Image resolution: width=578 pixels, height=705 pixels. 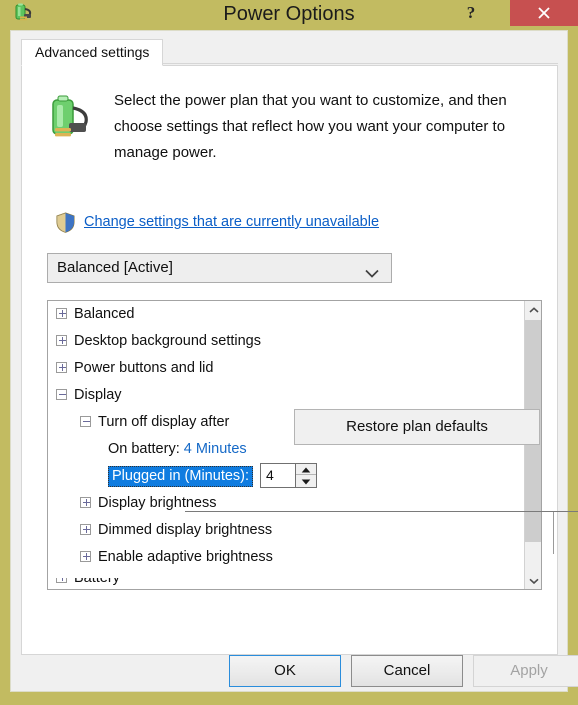 What do you see at coordinates (144, 368) in the screenshot?
I see `tree-node-label: Power buttons and lid` at bounding box center [144, 368].